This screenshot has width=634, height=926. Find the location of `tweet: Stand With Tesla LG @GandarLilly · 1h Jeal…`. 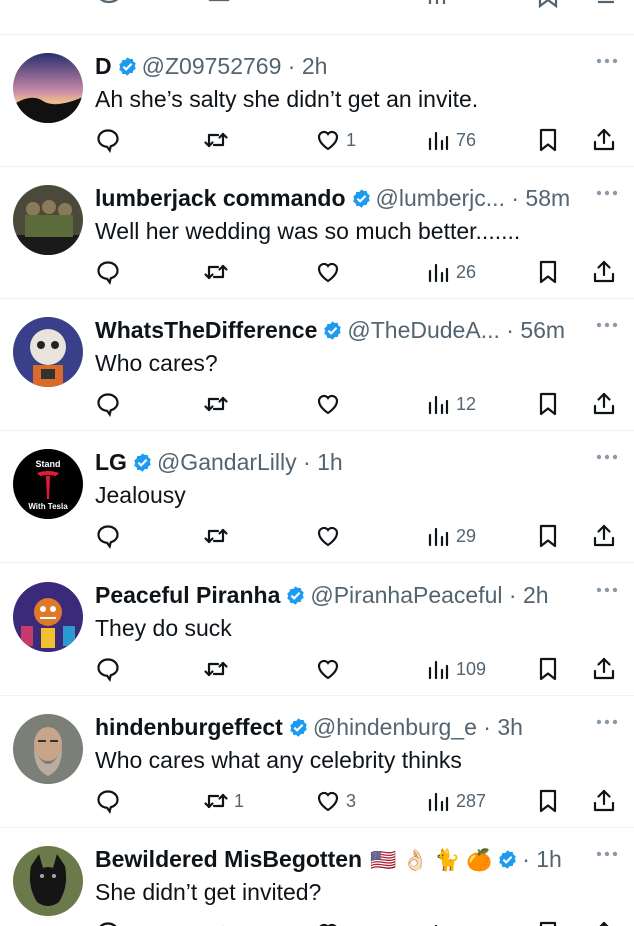

tweet: Stand With Tesla LG @GandarLilly · 1h Jeal… is located at coordinates (317, 497).